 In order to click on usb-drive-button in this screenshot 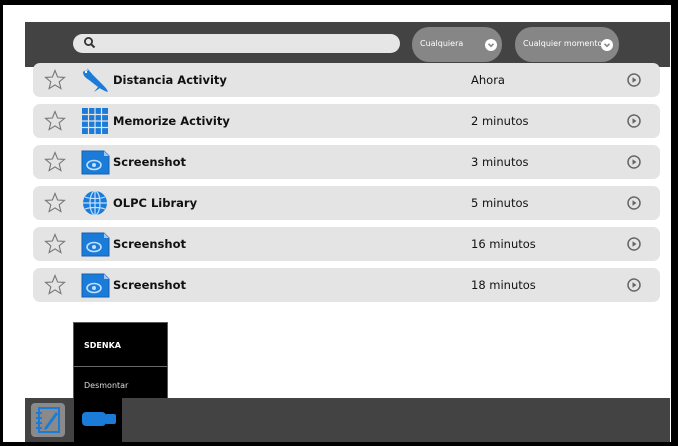, I will do `click(98, 420)`.